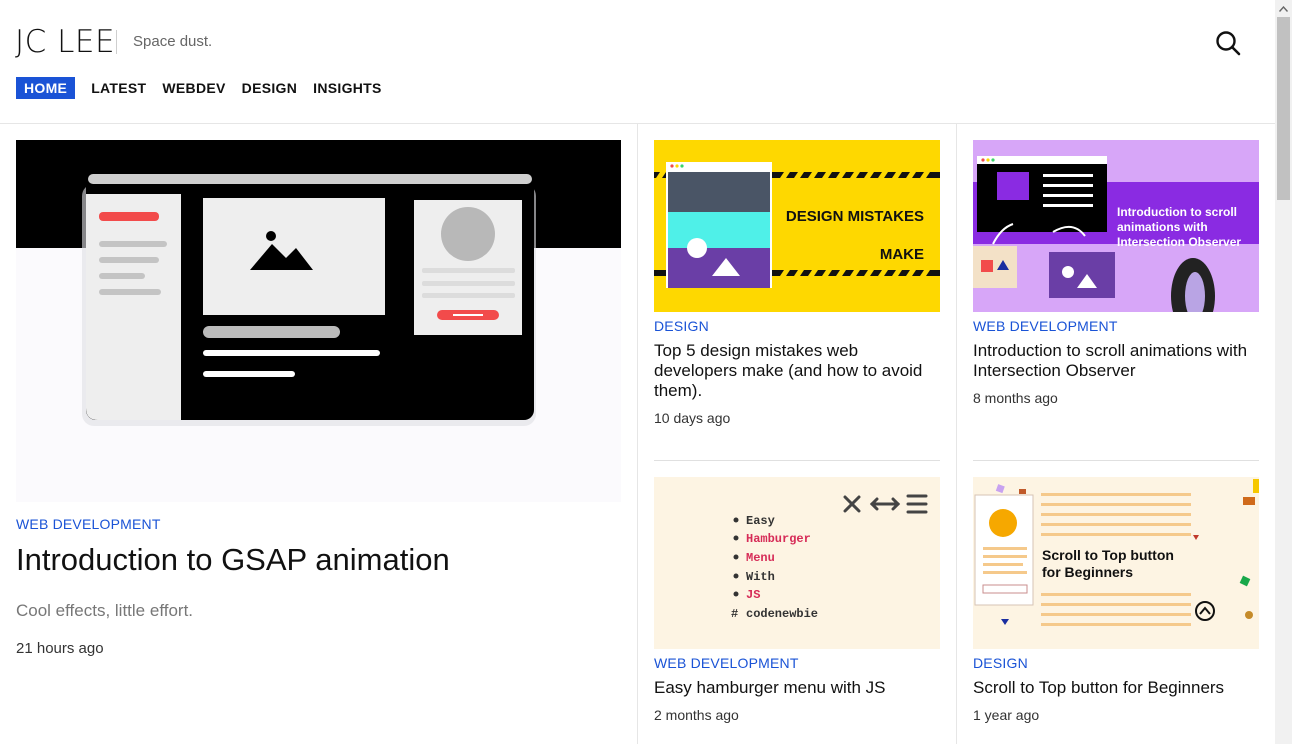 The width and height of the screenshot is (1292, 744). I want to click on main-nav: HOME LATEST WEBDEV DESIGN INSIGHTS, so click(199, 88).